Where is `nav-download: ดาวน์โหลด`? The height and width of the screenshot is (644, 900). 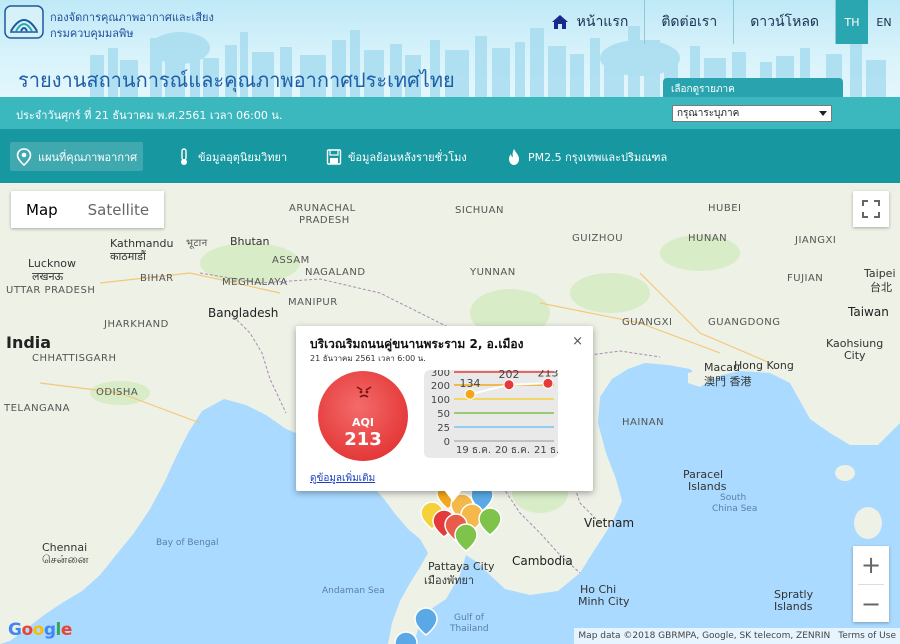 nav-download: ดาวน์โหลด is located at coordinates (785, 22).